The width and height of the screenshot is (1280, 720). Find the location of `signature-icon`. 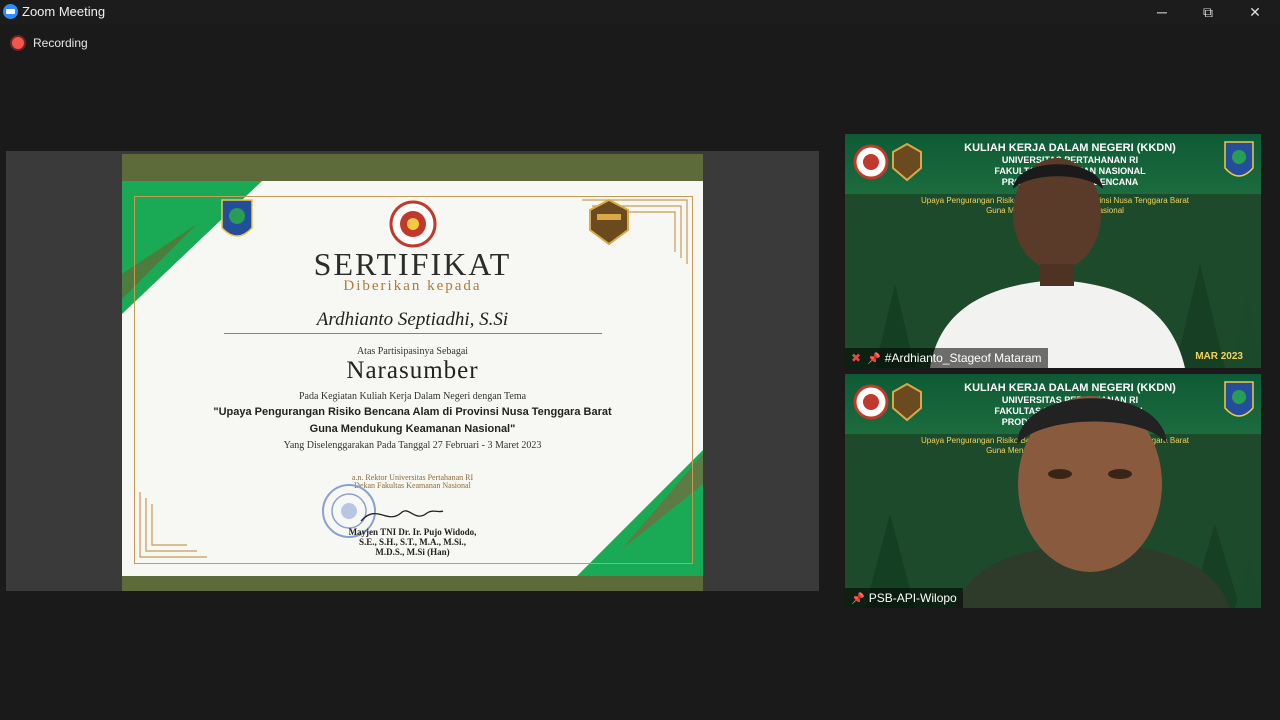

signature-icon is located at coordinates (402, 516).